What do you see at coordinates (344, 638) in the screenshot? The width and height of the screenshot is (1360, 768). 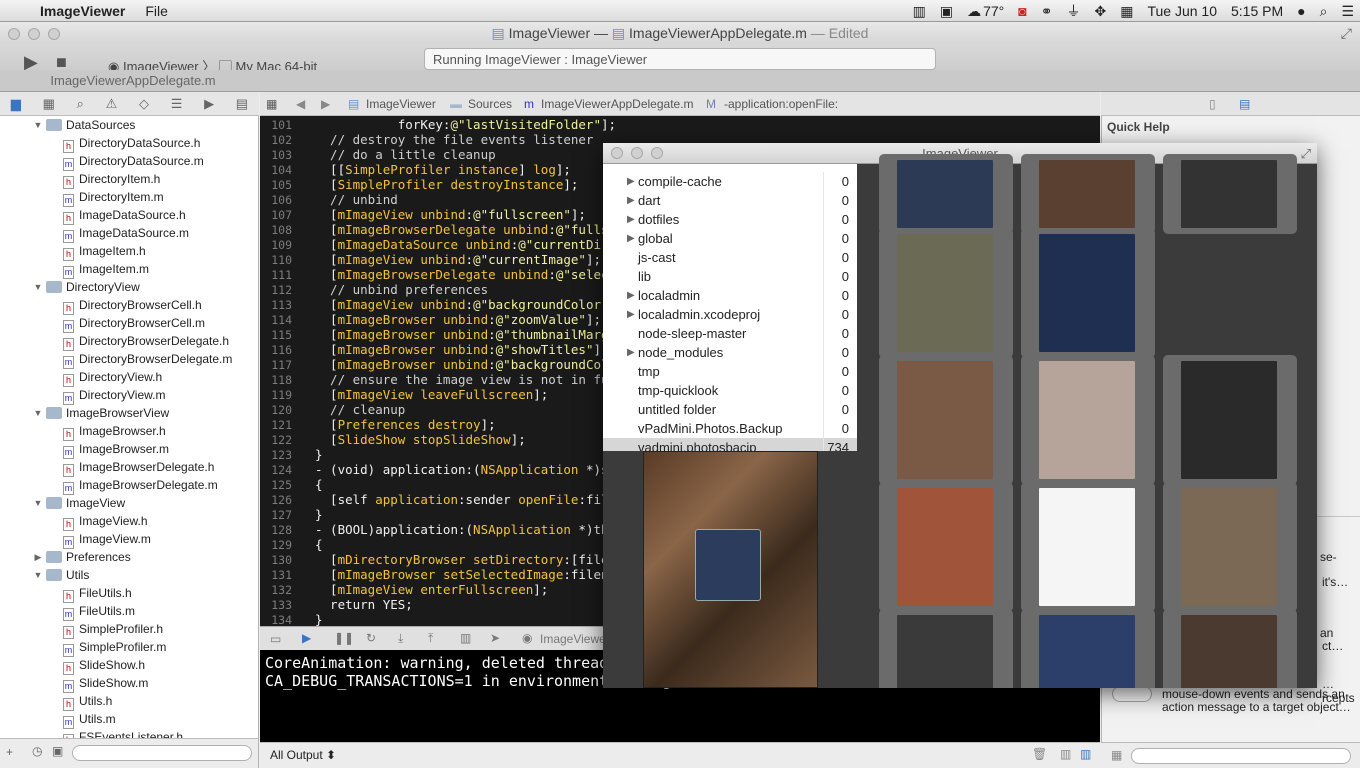 I see `pause-icon: ❚❚` at bounding box center [344, 638].